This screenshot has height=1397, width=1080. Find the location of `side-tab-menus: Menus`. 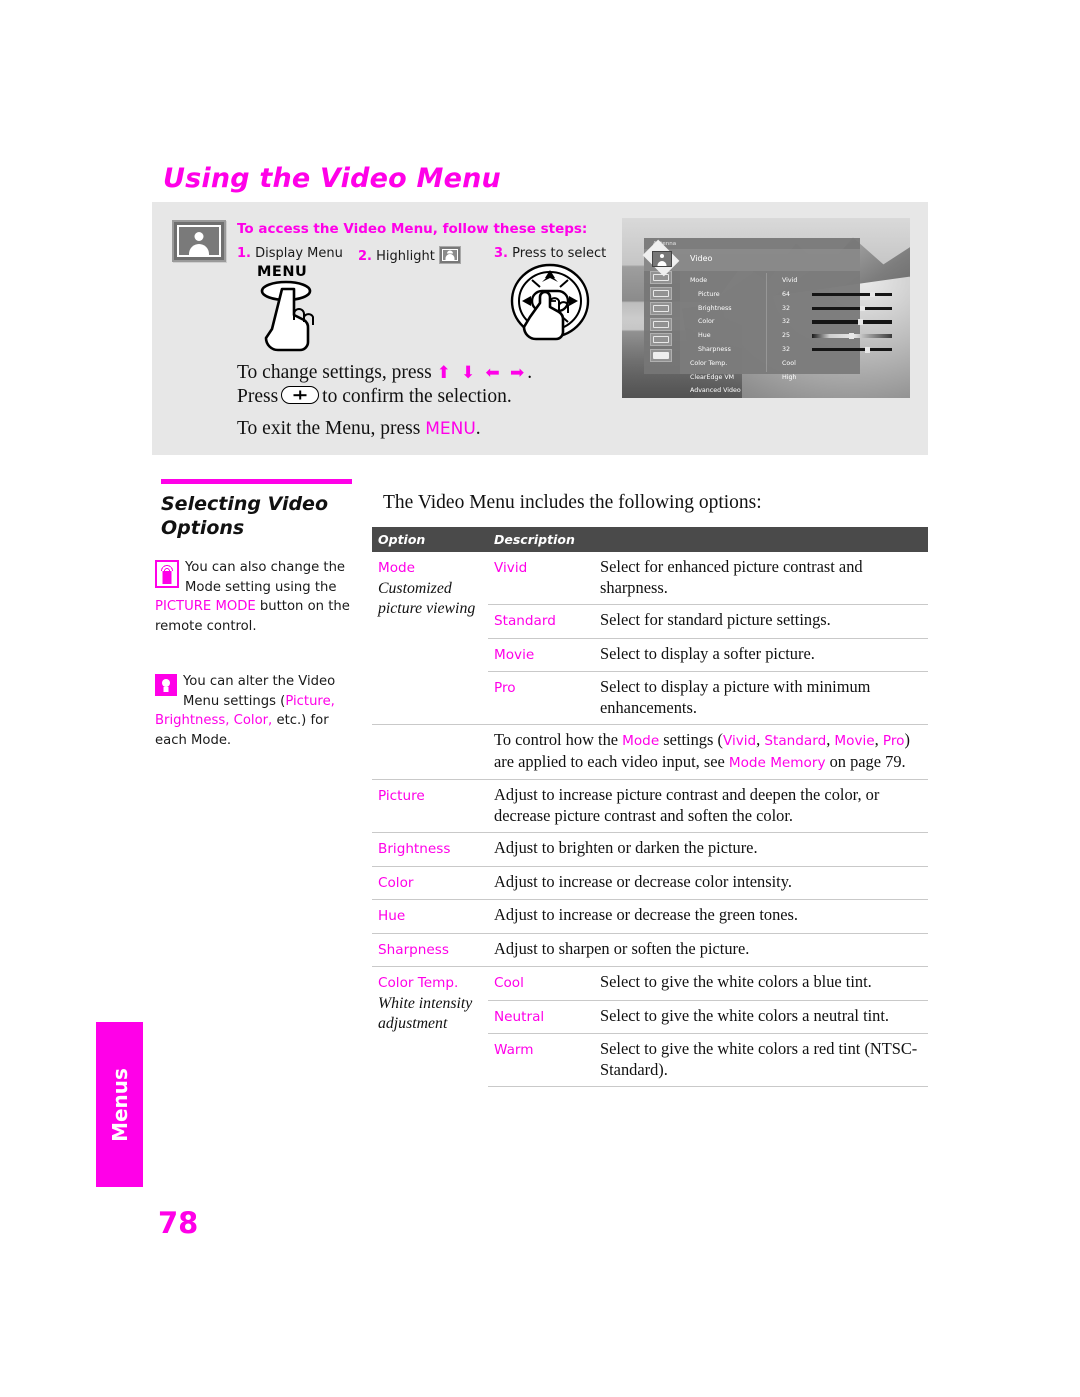

side-tab-menus: Menus is located at coordinates (119, 1104).